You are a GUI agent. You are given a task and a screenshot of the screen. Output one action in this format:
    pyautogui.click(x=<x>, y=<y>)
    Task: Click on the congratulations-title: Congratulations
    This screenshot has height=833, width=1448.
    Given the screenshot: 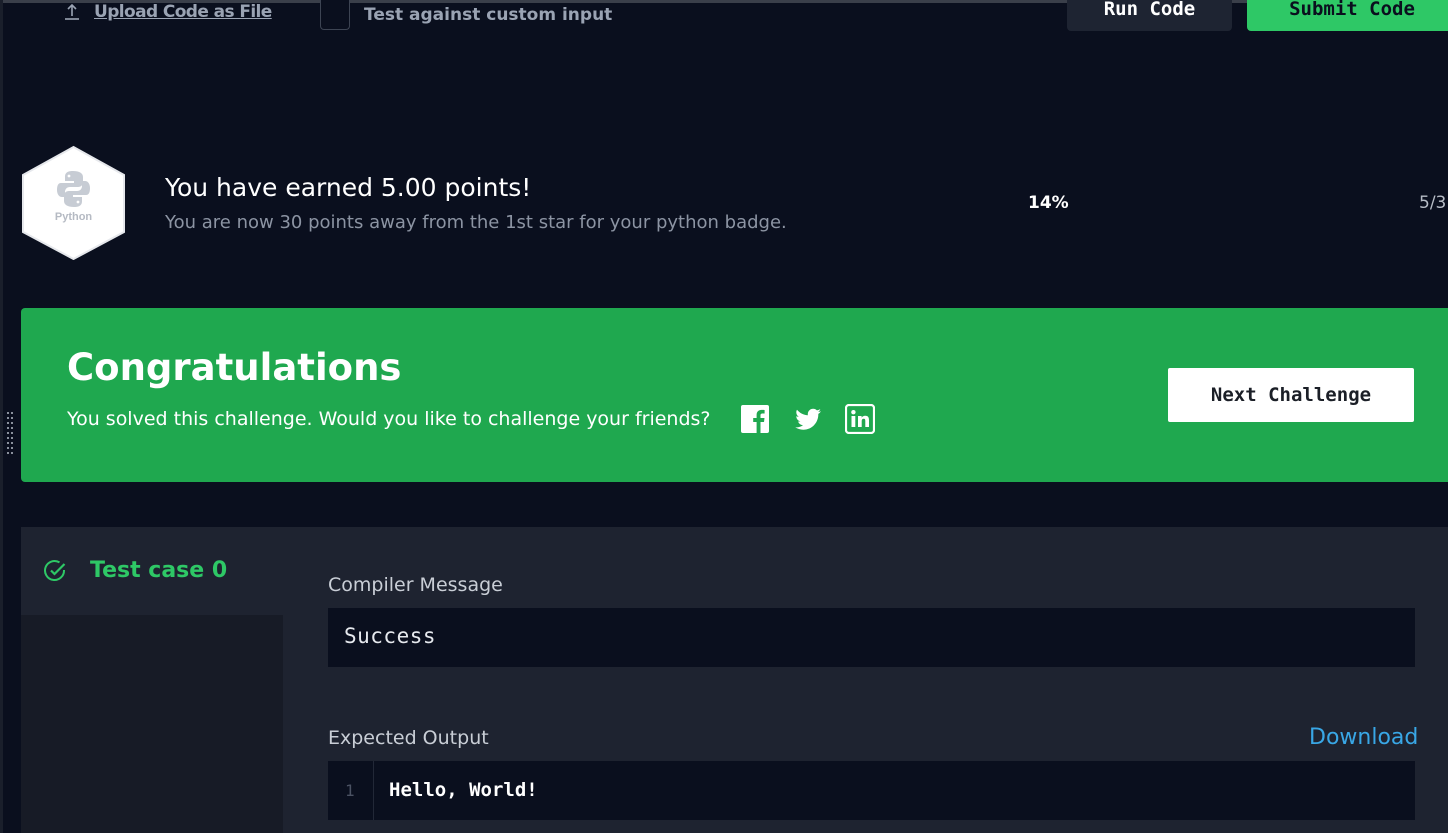 What is the action you would take?
    pyautogui.click(x=234, y=367)
    